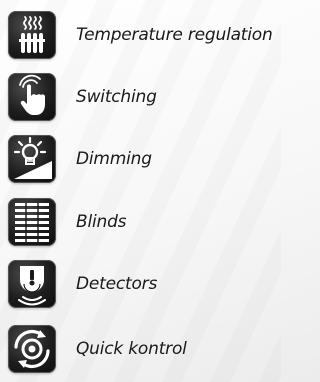 Image resolution: width=320 pixels, height=382 pixels. What do you see at coordinates (117, 284) in the screenshot?
I see `feature-label: Detectors` at bounding box center [117, 284].